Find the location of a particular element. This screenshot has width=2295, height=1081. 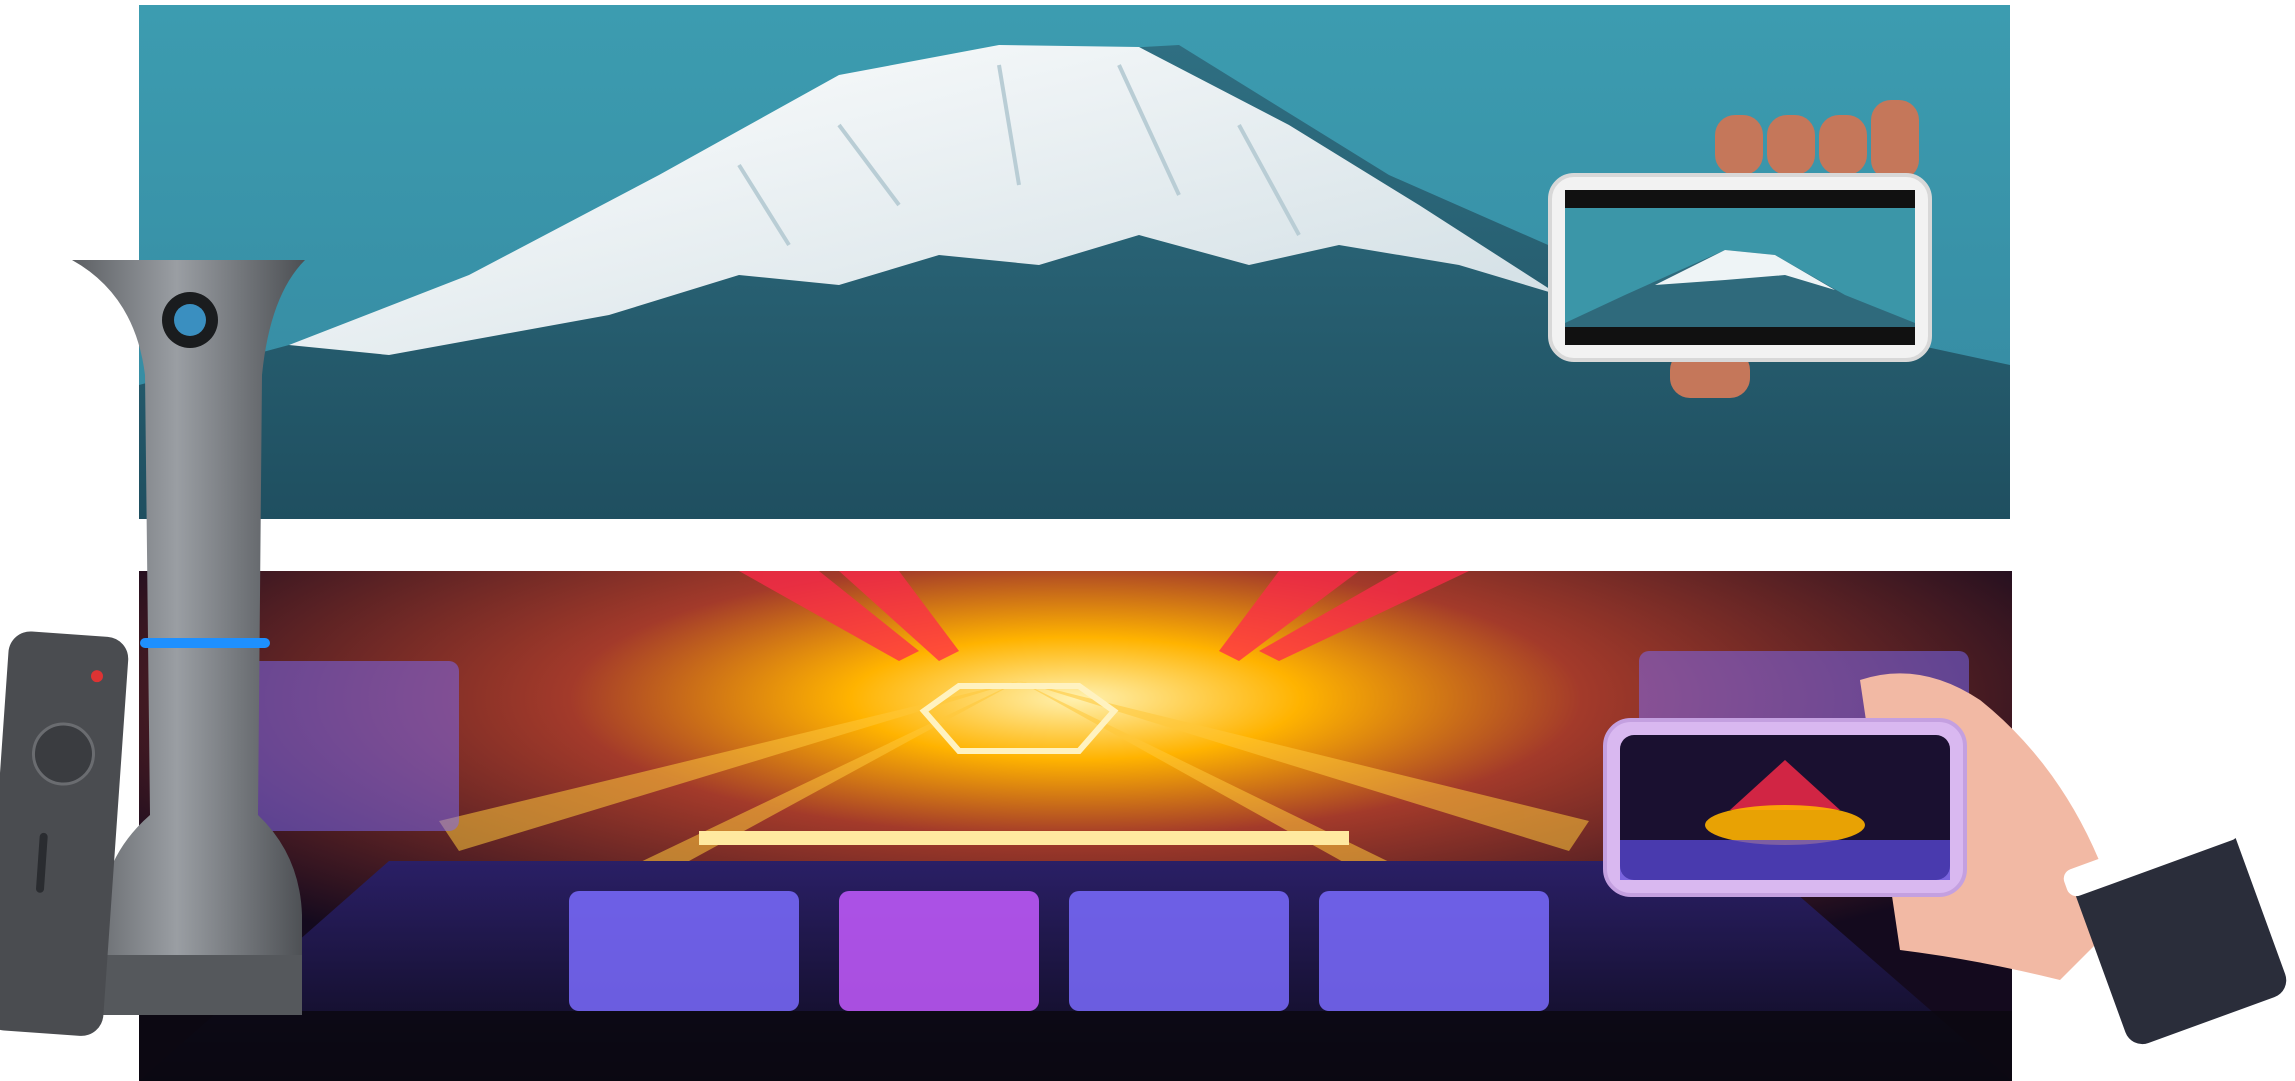

phone-concert is located at coordinates (1945, 860).